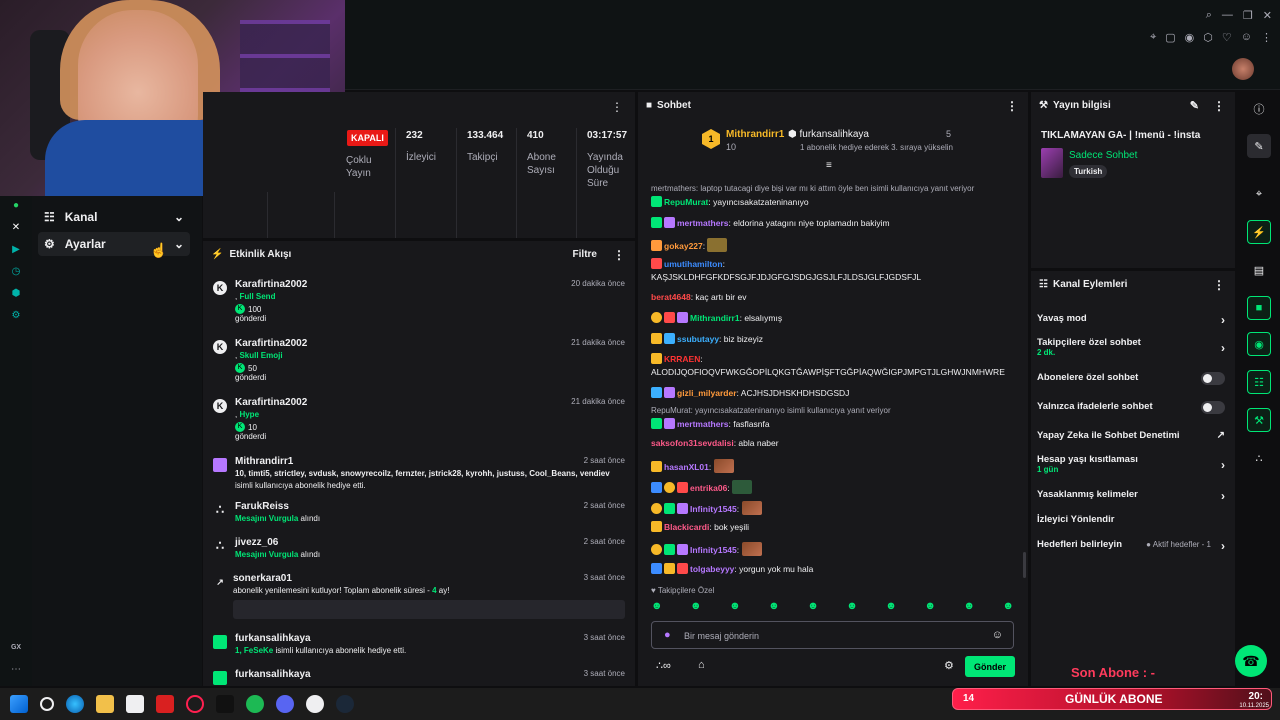 The image size is (1280, 720). What do you see at coordinates (708, 488) in the screenshot?
I see `chat-user: entrika06` at bounding box center [708, 488].